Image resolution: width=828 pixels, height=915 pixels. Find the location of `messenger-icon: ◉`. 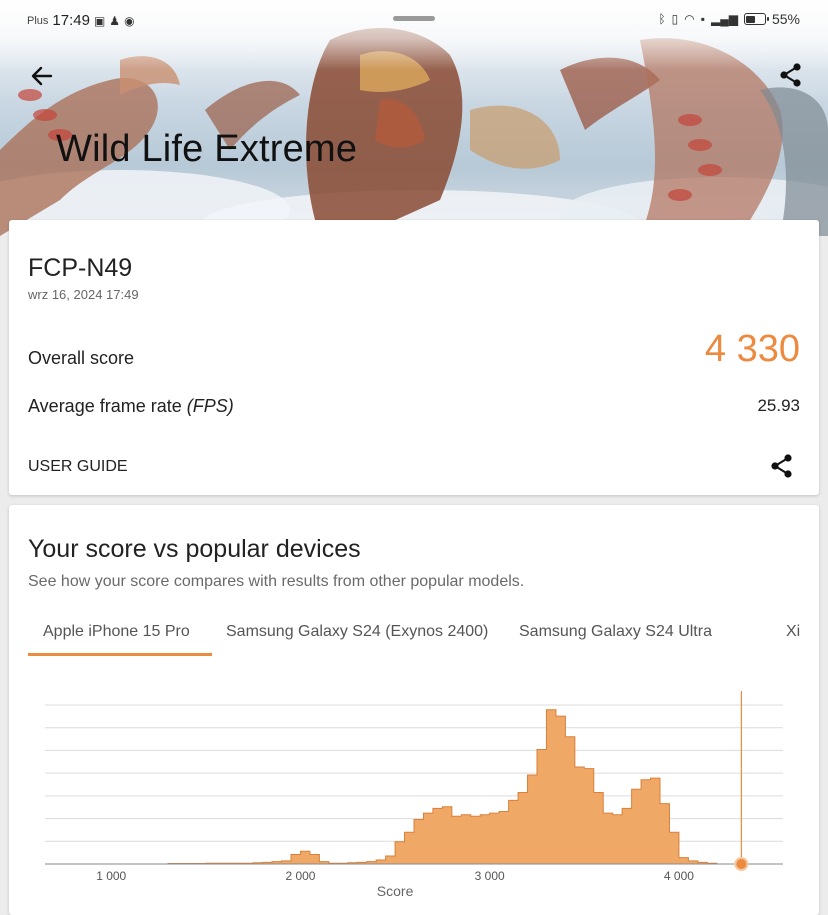

messenger-icon: ◉ is located at coordinates (129, 20).